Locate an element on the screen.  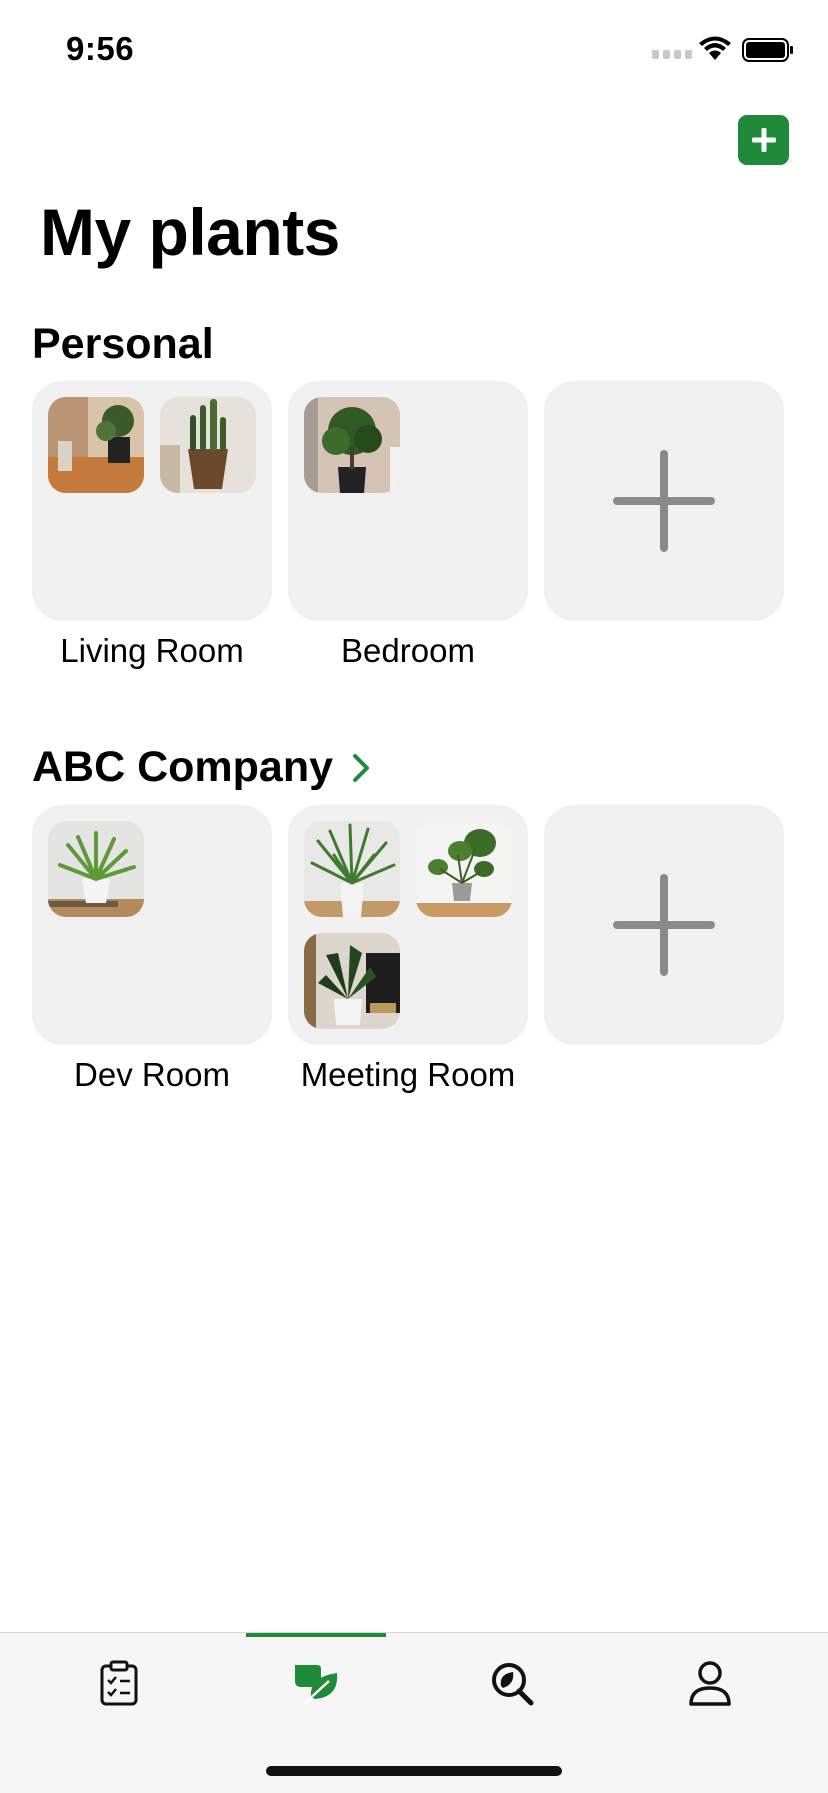
battery-icon is located at coordinates (767, 50).